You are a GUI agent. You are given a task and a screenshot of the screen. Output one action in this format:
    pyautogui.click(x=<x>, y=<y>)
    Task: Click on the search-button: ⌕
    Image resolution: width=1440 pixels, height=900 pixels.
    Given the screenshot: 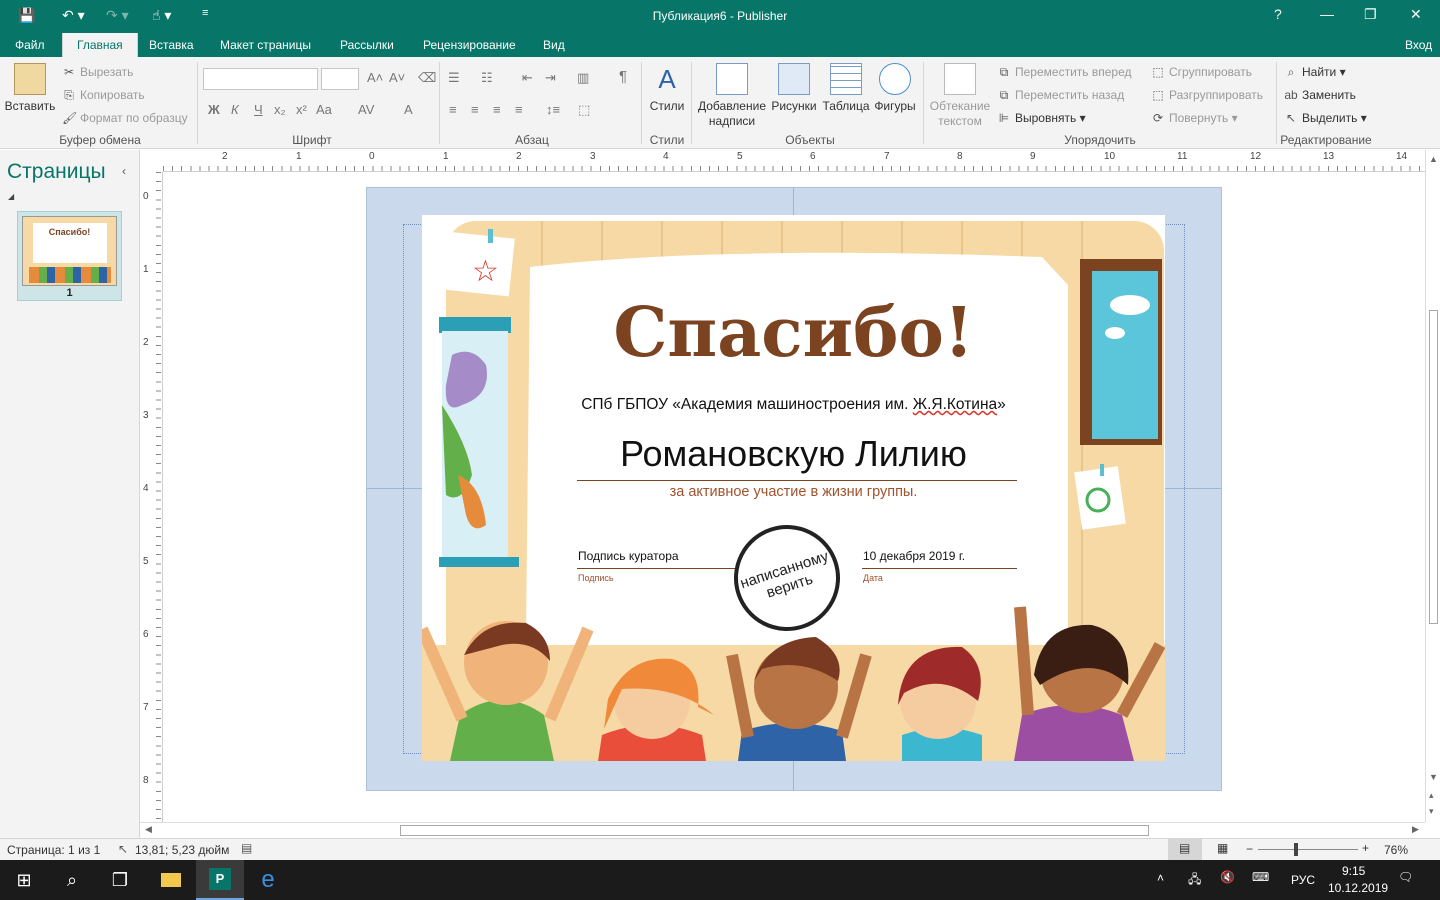 What is the action you would take?
    pyautogui.click(x=72, y=880)
    